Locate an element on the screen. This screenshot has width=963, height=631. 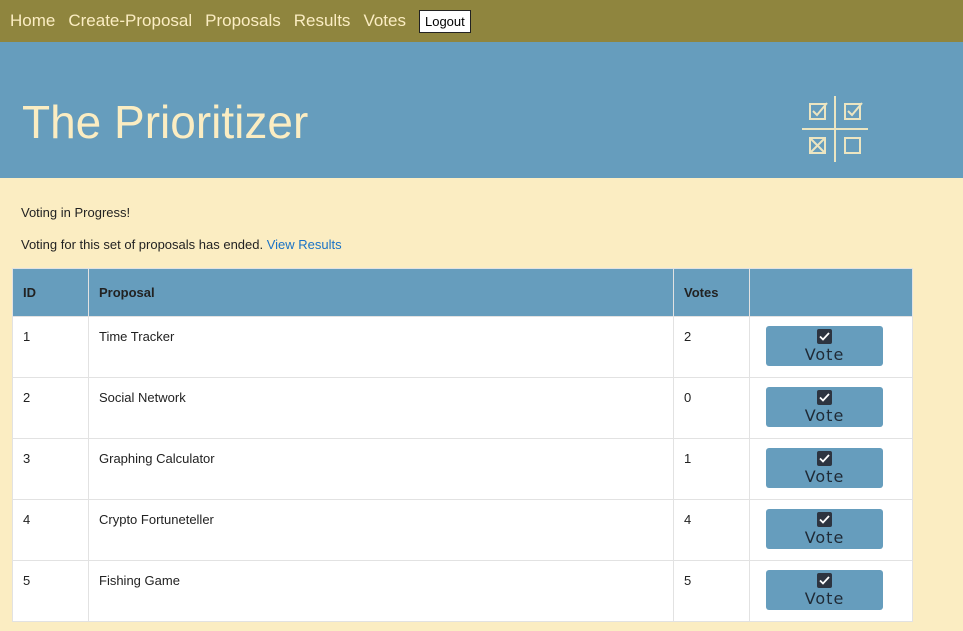
table-row: 5 Fishing Game 5 Vote is located at coordinates (462, 591).